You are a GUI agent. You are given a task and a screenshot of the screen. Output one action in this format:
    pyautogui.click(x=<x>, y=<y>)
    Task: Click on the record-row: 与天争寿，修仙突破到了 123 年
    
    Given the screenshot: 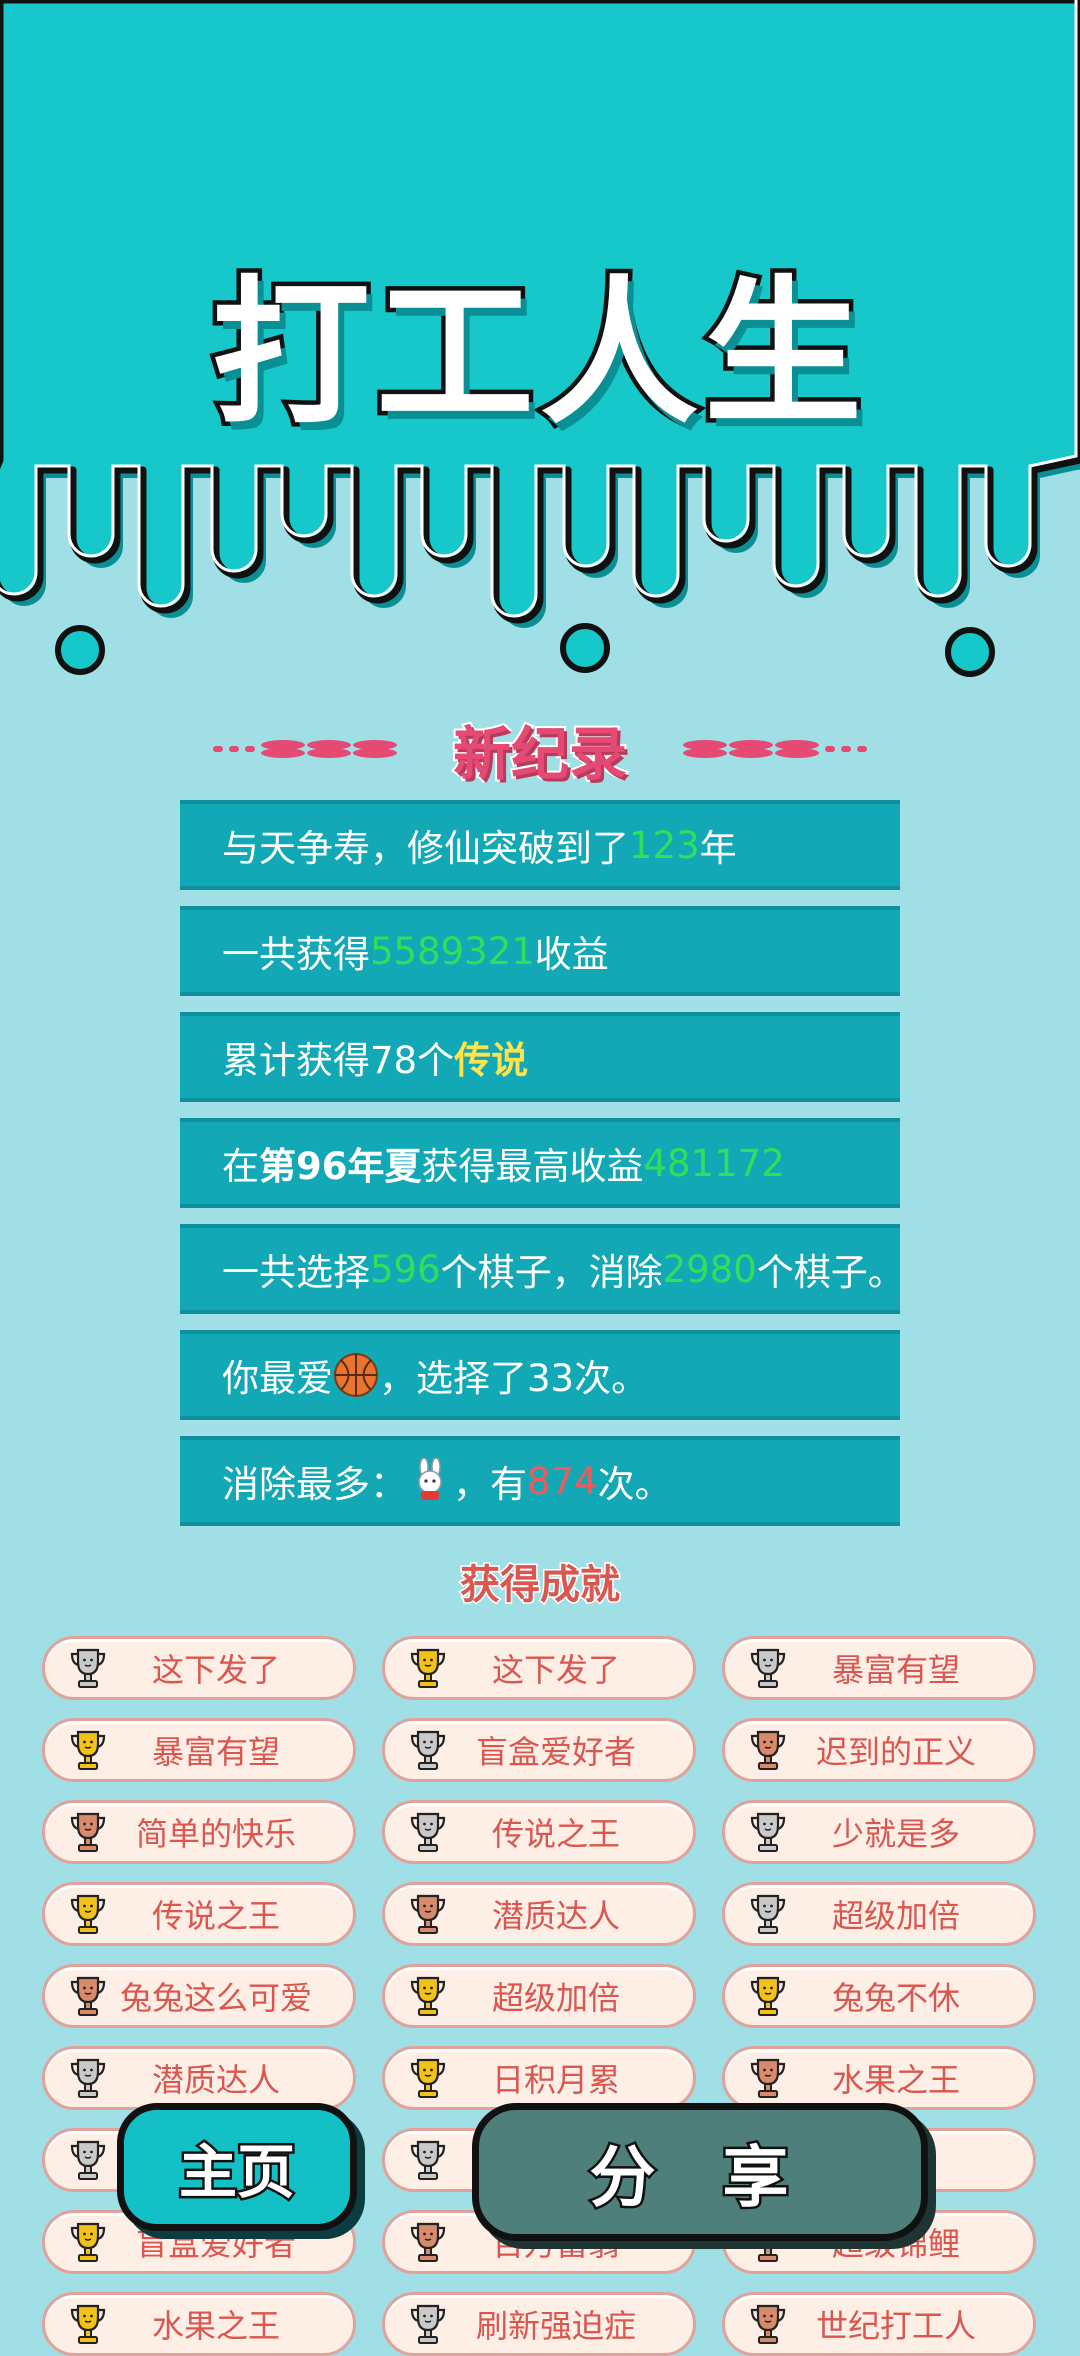 What is the action you would take?
    pyautogui.click(x=540, y=845)
    